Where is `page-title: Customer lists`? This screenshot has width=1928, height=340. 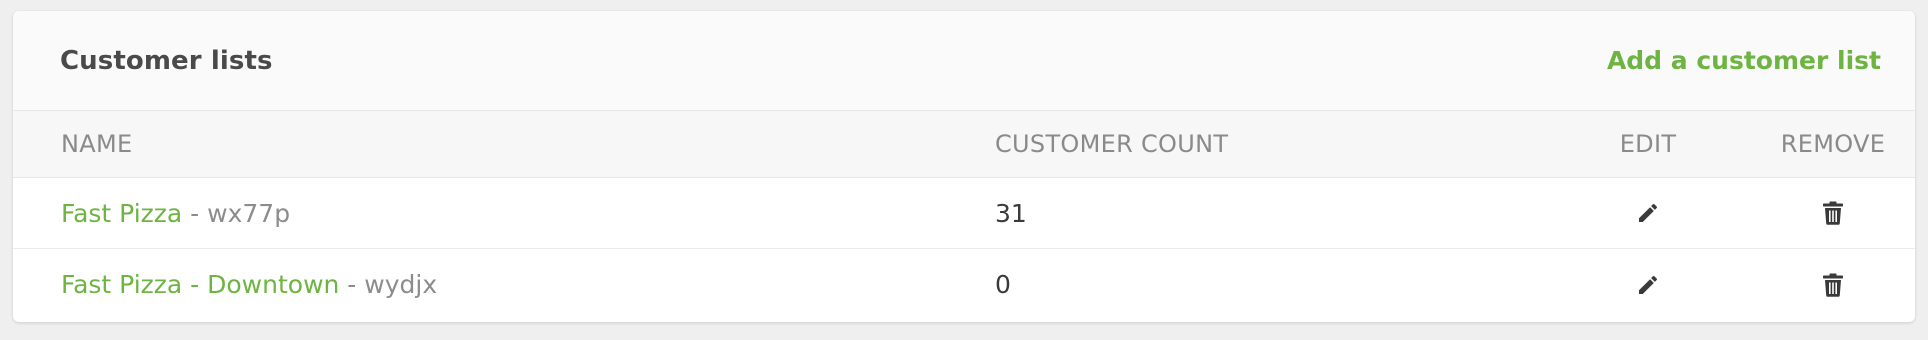
page-title: Customer lists is located at coordinates (166, 60).